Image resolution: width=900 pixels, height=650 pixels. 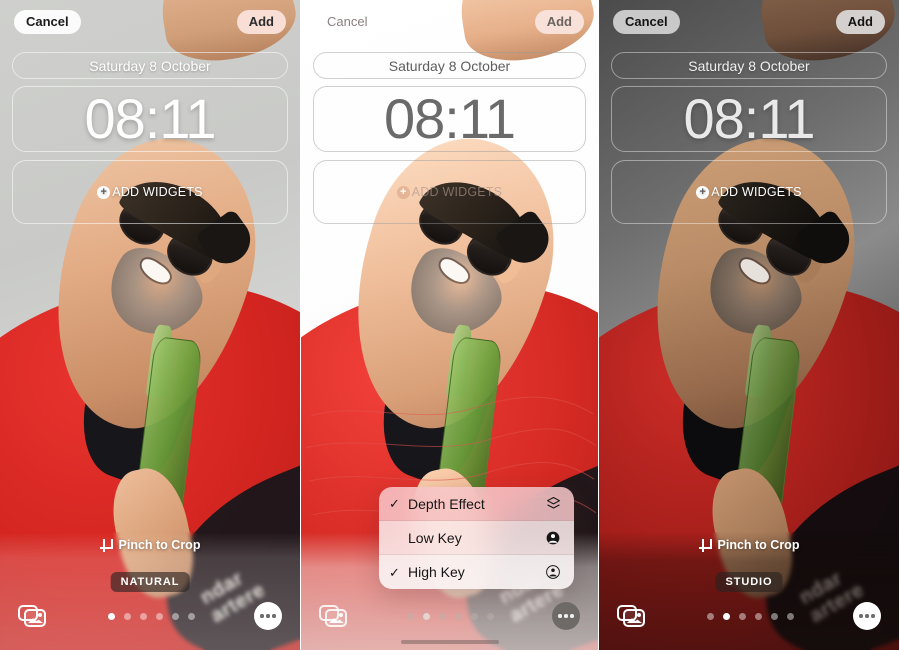 I want to click on menu-item-label: Depth Effect, so click(x=446, y=503).